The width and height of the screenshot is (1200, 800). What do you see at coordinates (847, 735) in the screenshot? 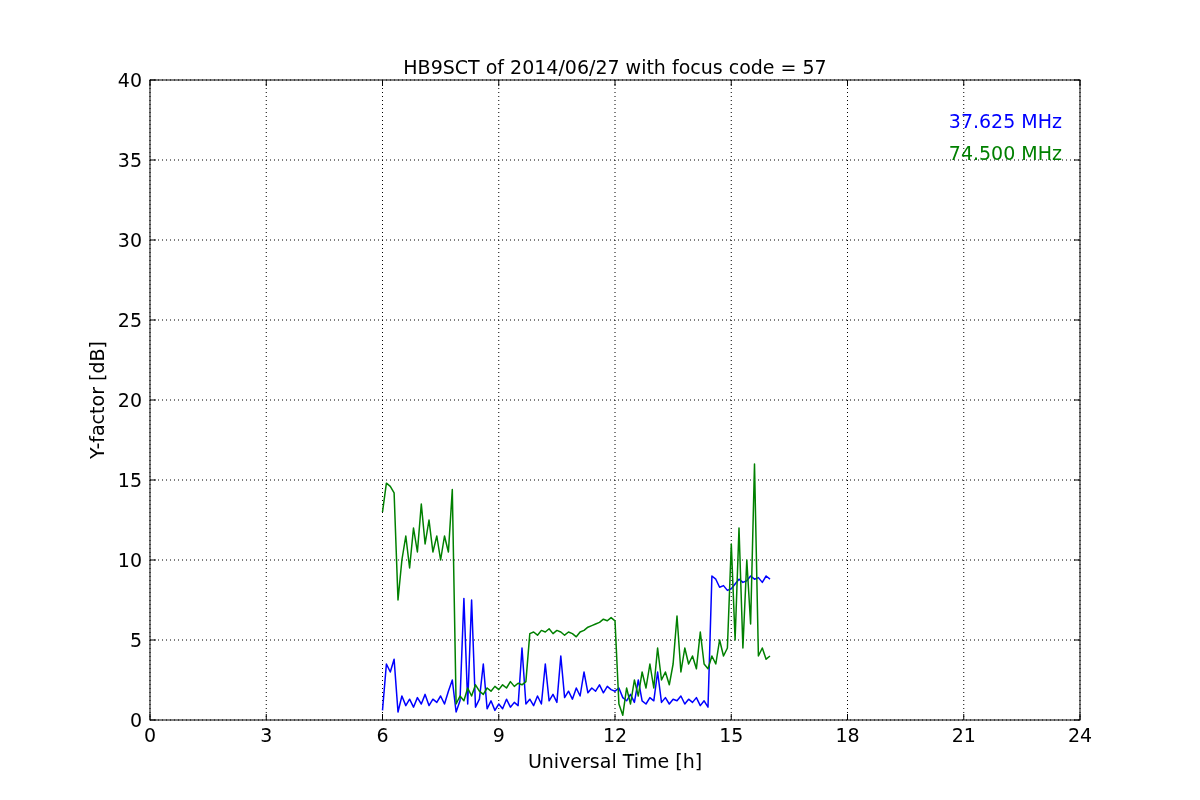
I see `tick-label: 18` at bounding box center [847, 735].